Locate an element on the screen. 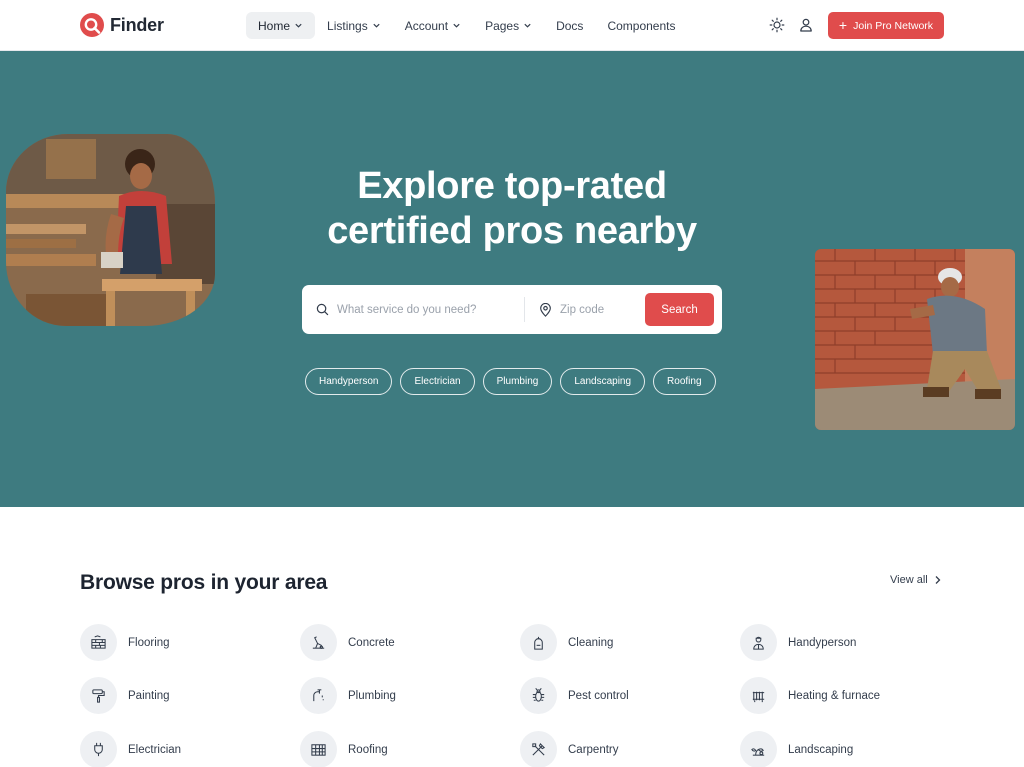 This screenshot has width=1024, height=767. nav-home-label: Home is located at coordinates (274, 25).